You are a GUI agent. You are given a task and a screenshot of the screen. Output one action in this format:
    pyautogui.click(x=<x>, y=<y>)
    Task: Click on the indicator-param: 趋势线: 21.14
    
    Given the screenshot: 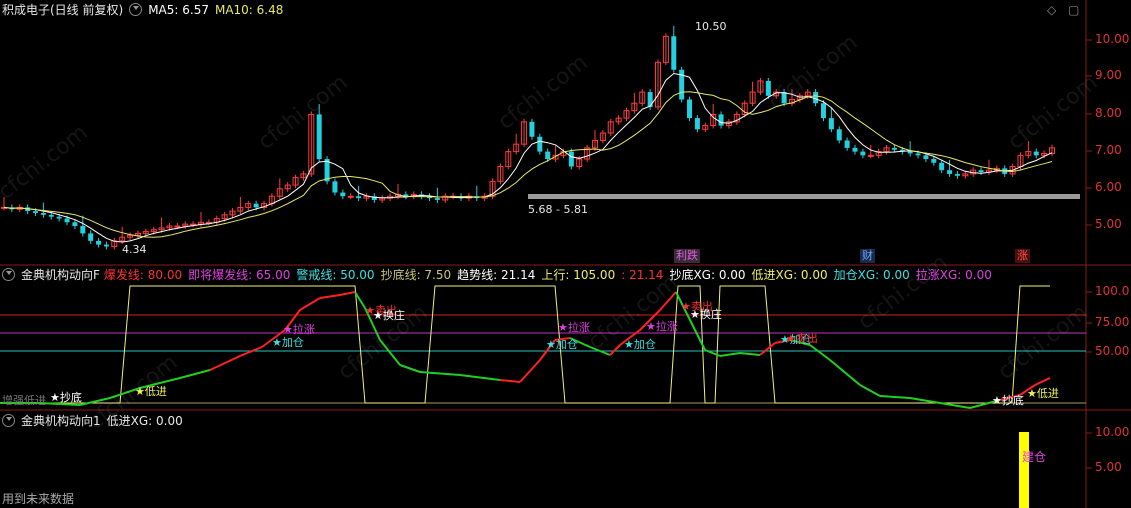 What is the action you would take?
    pyautogui.click(x=496, y=275)
    